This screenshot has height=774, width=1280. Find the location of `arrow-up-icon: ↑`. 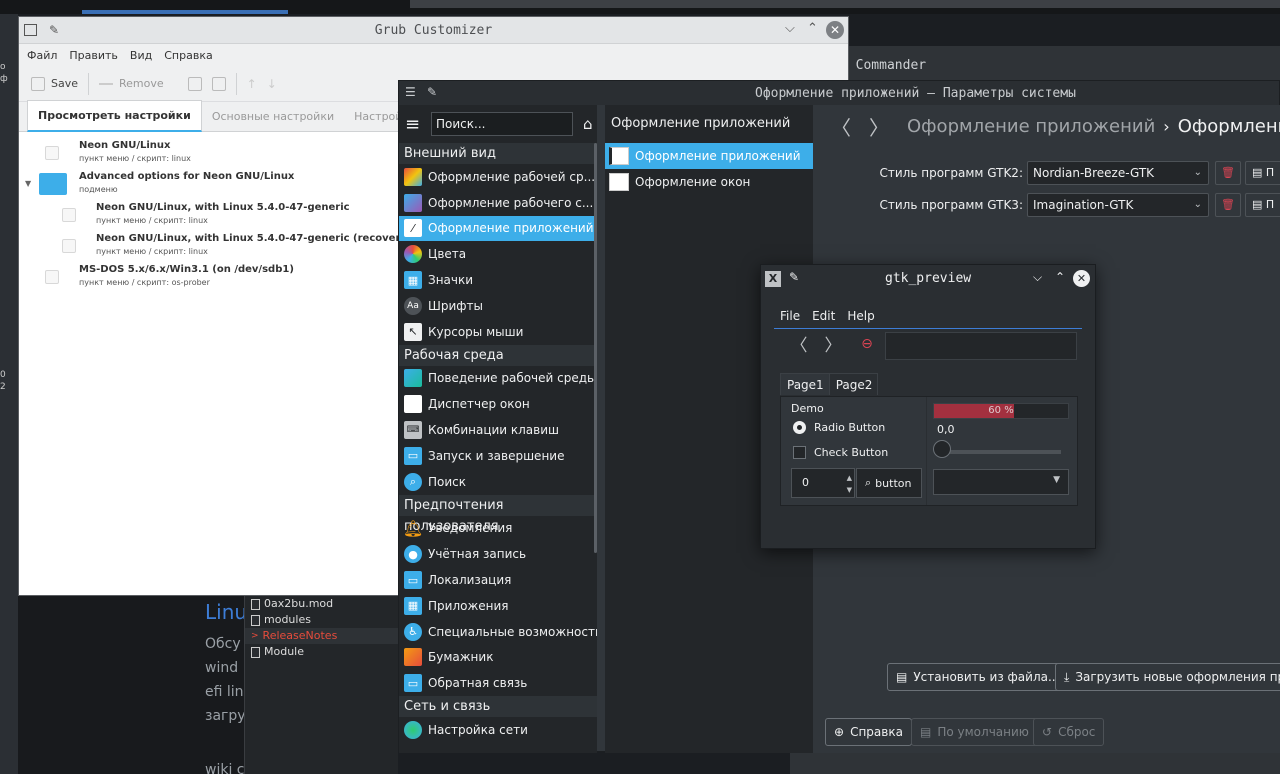

arrow-up-icon: ↑ is located at coordinates (252, 84).